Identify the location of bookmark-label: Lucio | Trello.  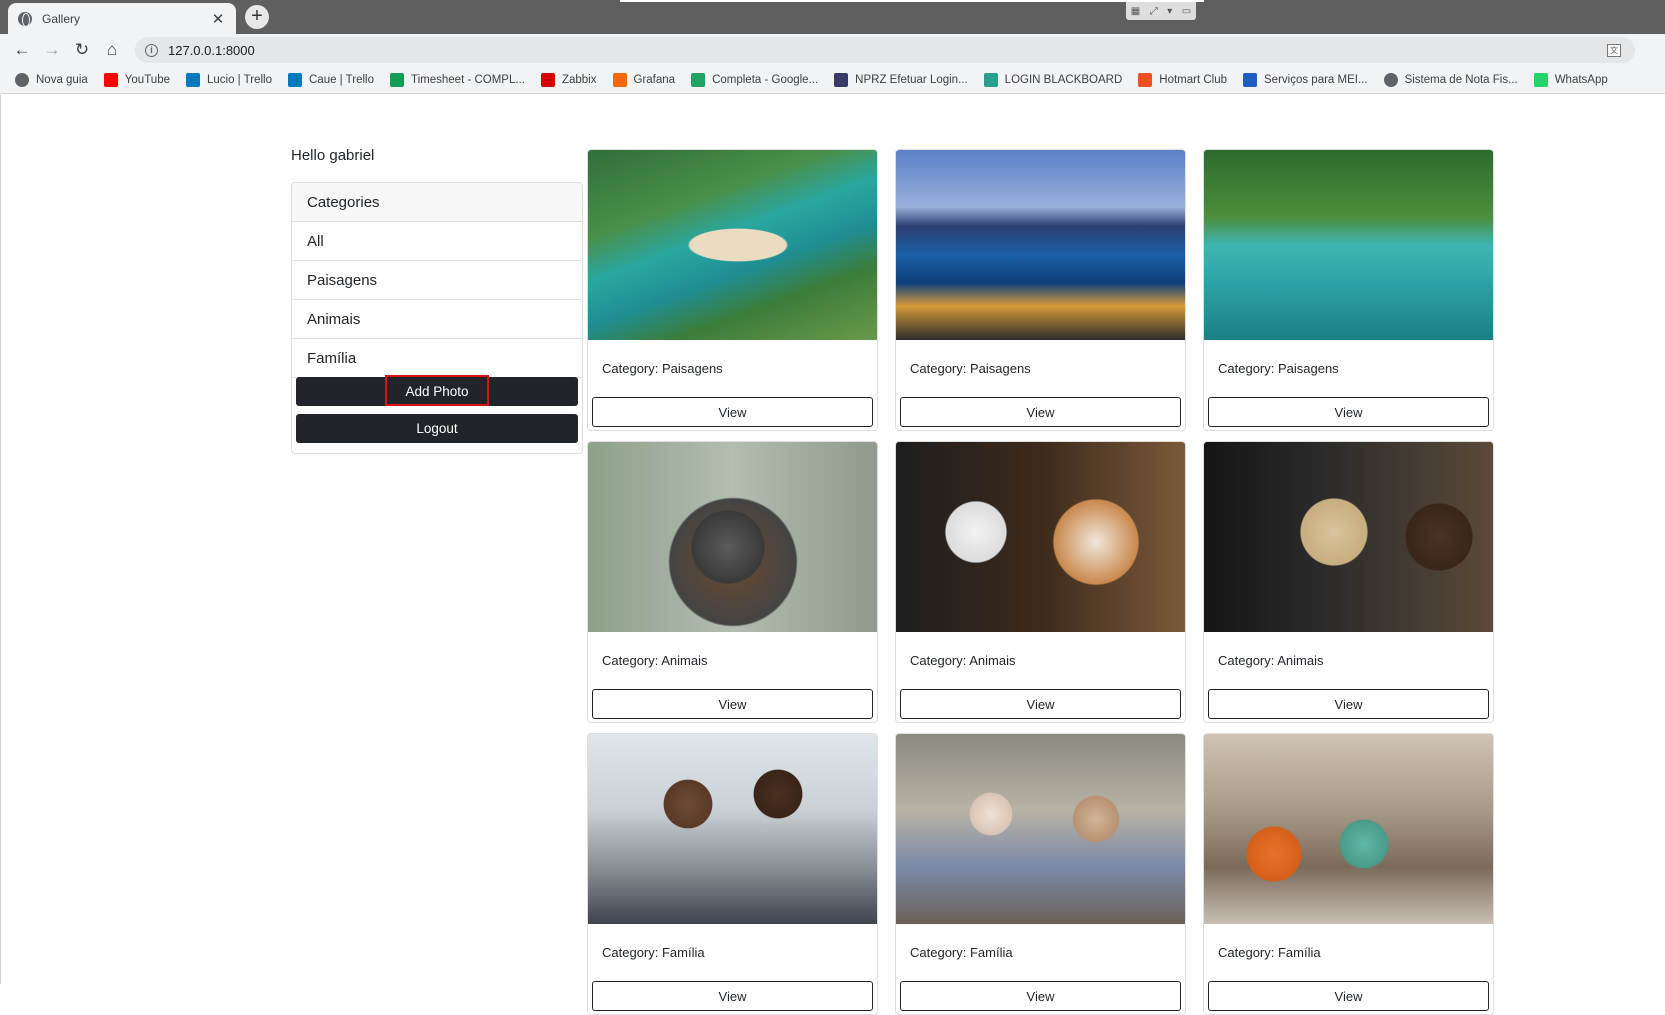
(239, 79).